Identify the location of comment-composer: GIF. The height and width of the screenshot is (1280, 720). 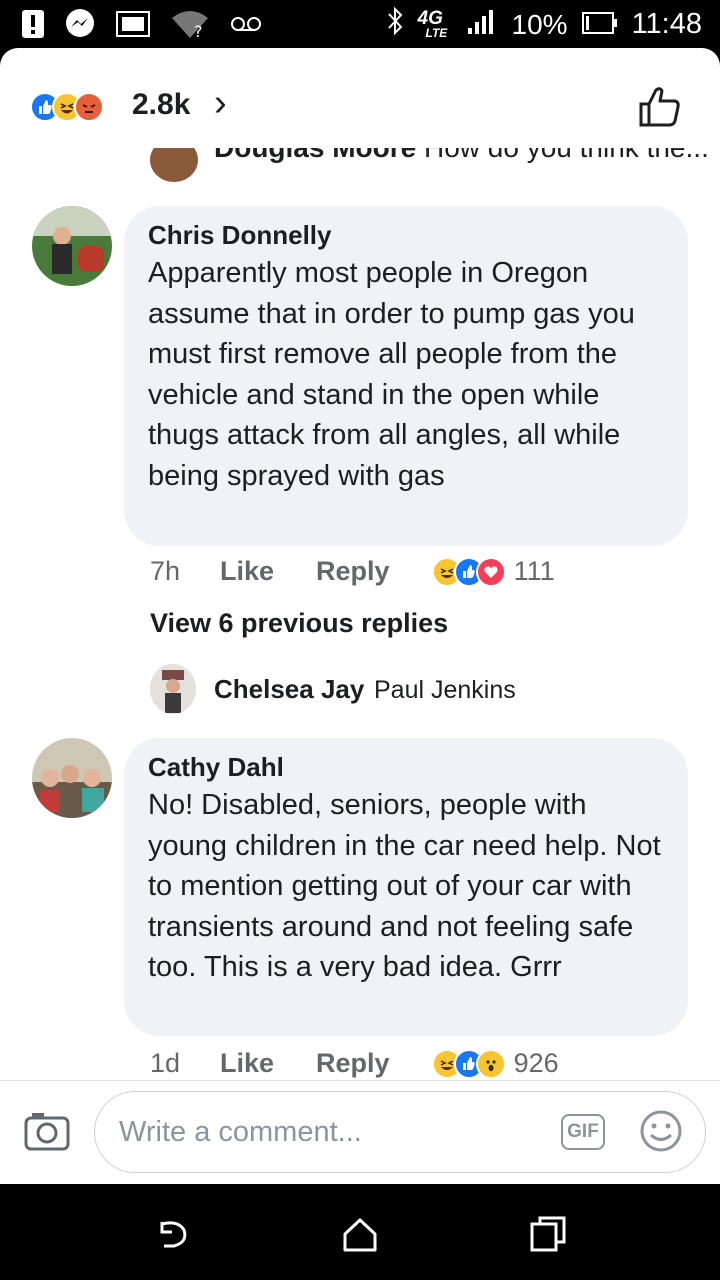
(360, 1132).